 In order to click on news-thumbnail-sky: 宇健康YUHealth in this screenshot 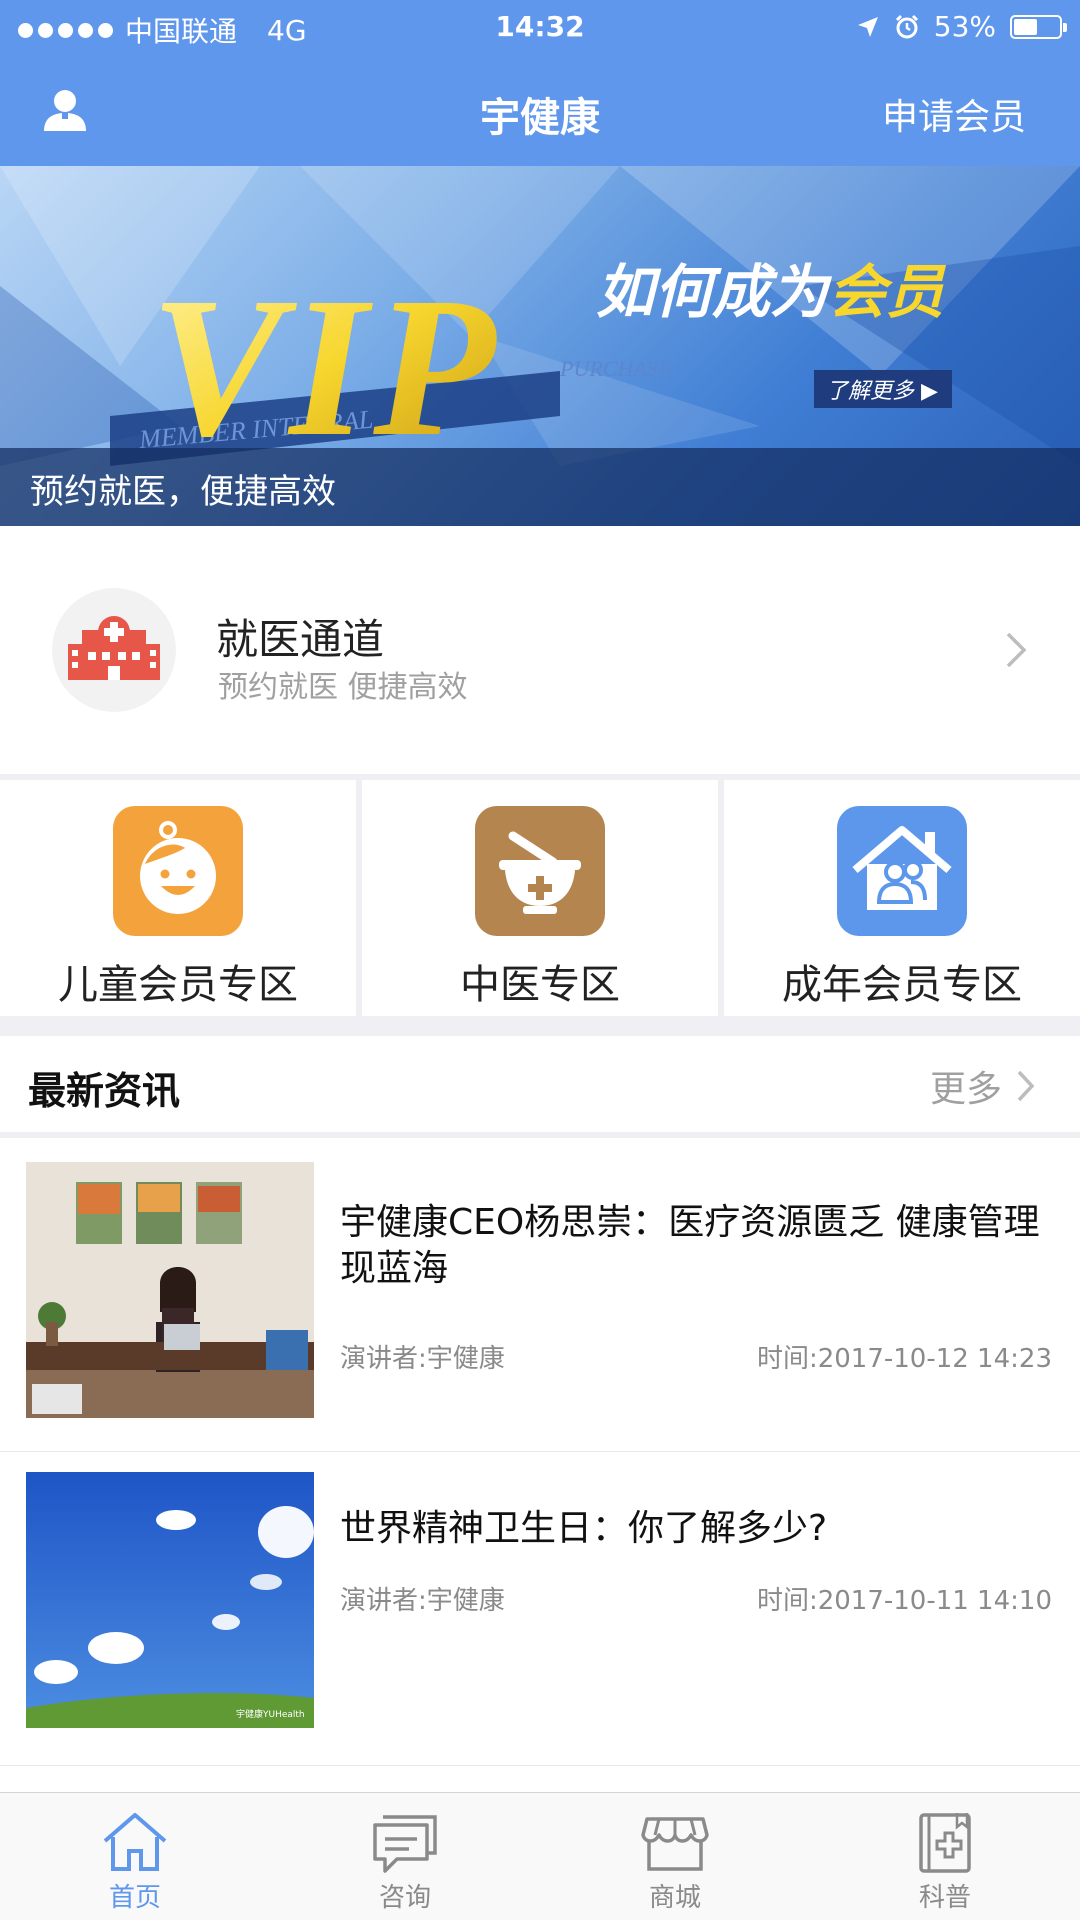, I will do `click(170, 1600)`.